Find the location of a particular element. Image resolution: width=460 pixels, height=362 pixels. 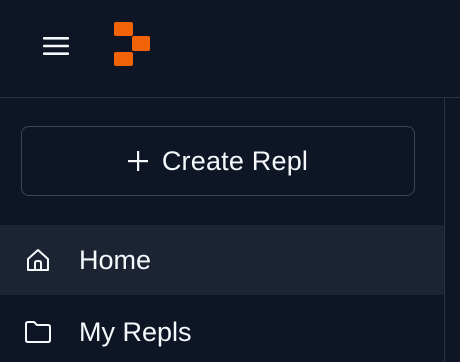

folder-icon is located at coordinates (38, 332).